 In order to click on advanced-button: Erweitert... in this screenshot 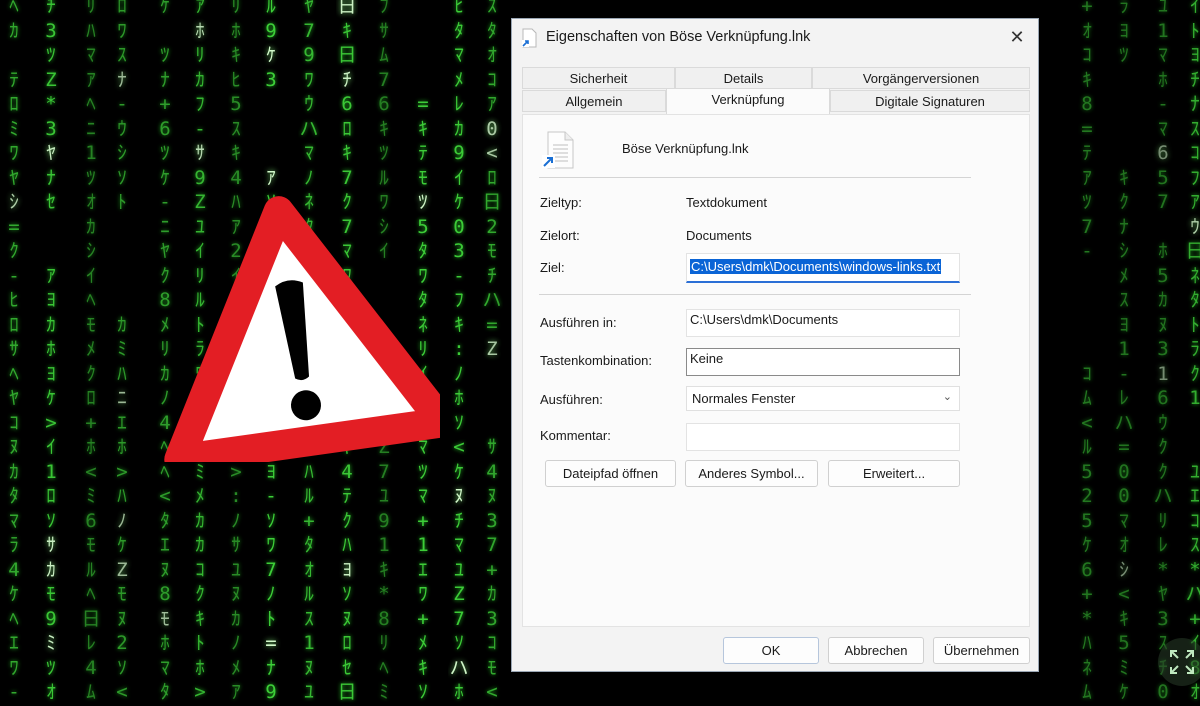, I will do `click(894, 473)`.